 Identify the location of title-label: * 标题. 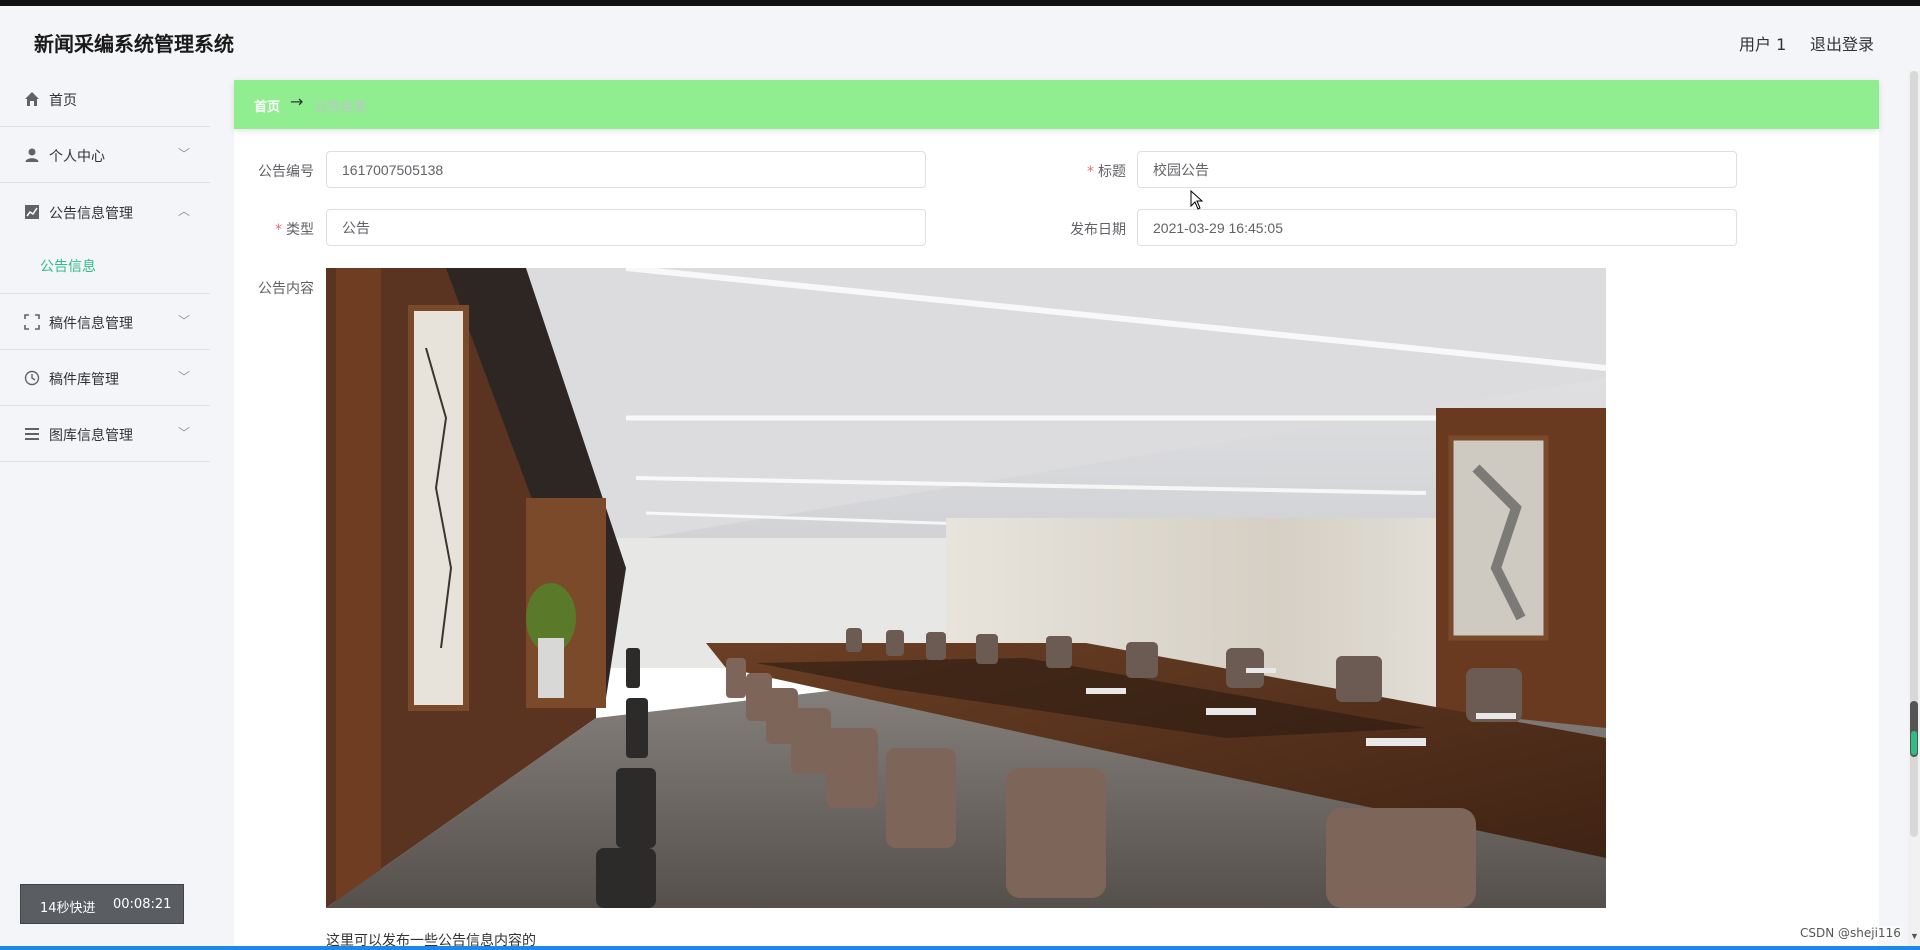
(1106, 172).